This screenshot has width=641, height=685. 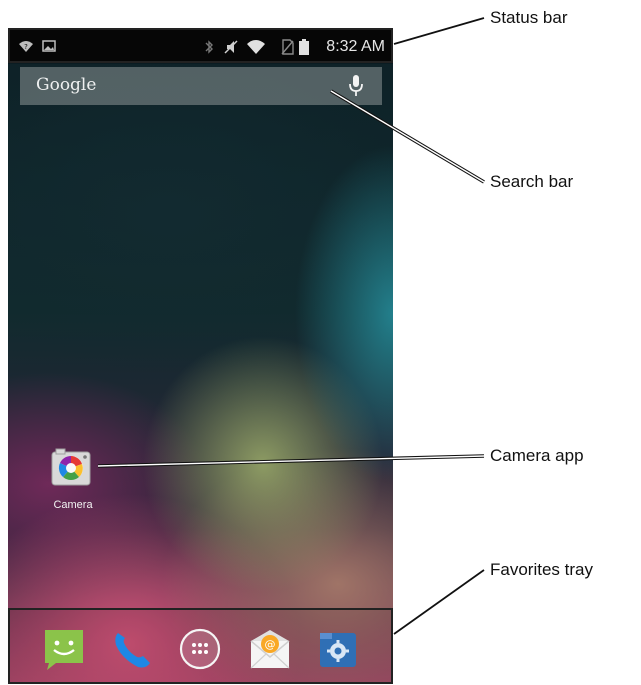 What do you see at coordinates (541, 569) in the screenshot?
I see `callout-favorites-tray: Favorites tray` at bounding box center [541, 569].